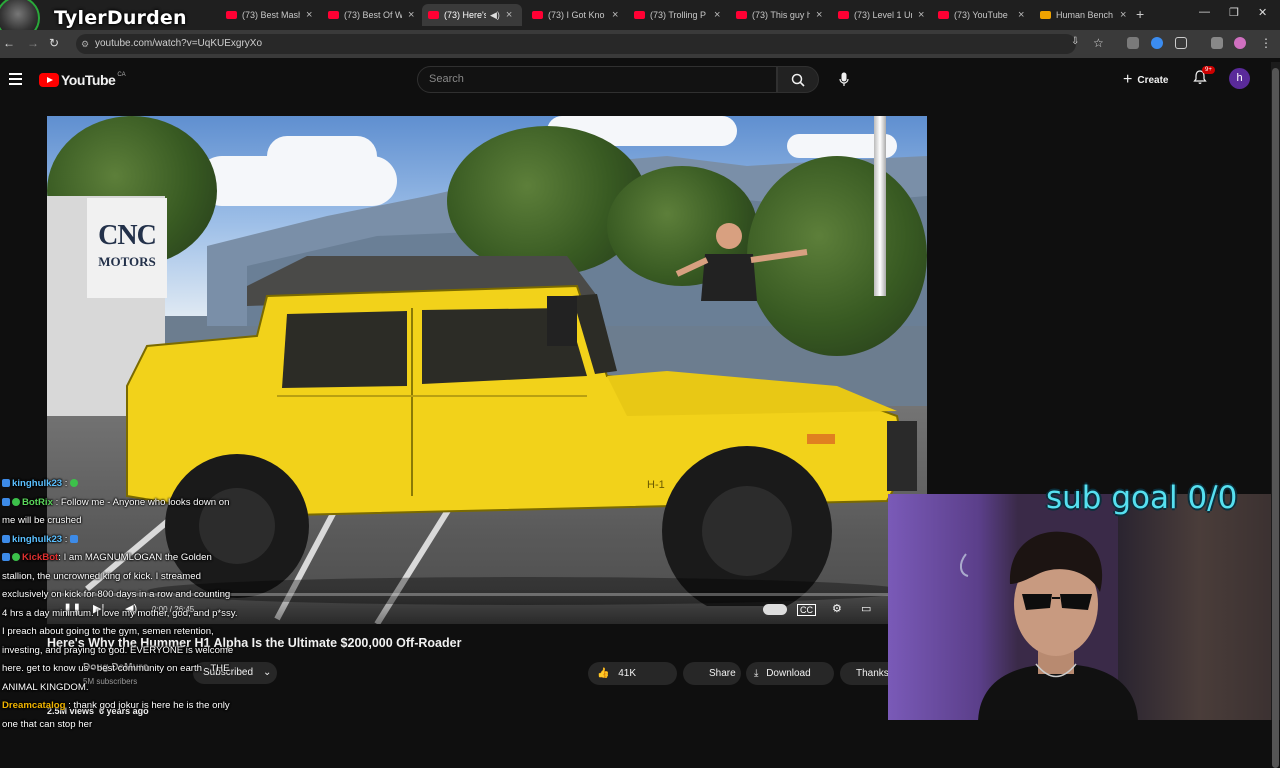  I want to click on notification-badge: 9+, so click(1208, 70).